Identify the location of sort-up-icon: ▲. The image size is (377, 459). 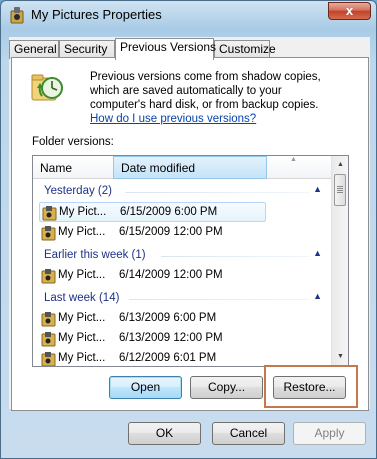
(293, 159).